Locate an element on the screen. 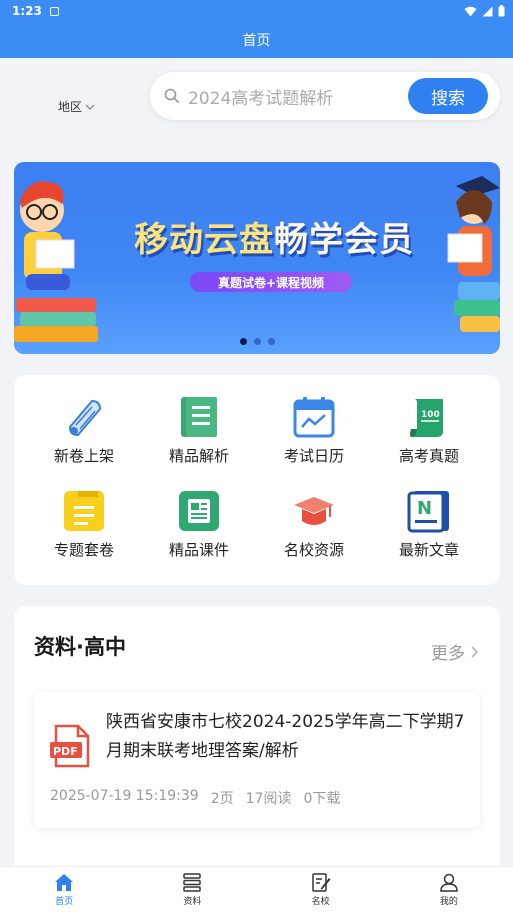 This screenshot has width=513, height=912. category-gaokao-papers: 100 高考真题 is located at coordinates (429, 430).